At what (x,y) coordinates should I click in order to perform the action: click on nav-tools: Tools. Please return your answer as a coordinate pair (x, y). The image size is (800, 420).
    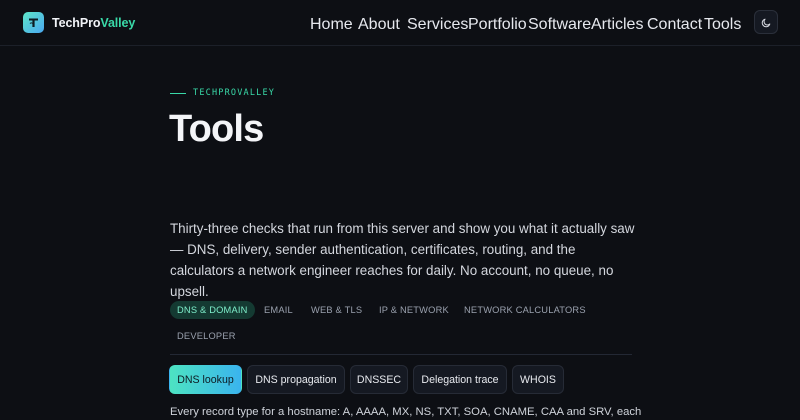
    Looking at the image, I should click on (722, 25).